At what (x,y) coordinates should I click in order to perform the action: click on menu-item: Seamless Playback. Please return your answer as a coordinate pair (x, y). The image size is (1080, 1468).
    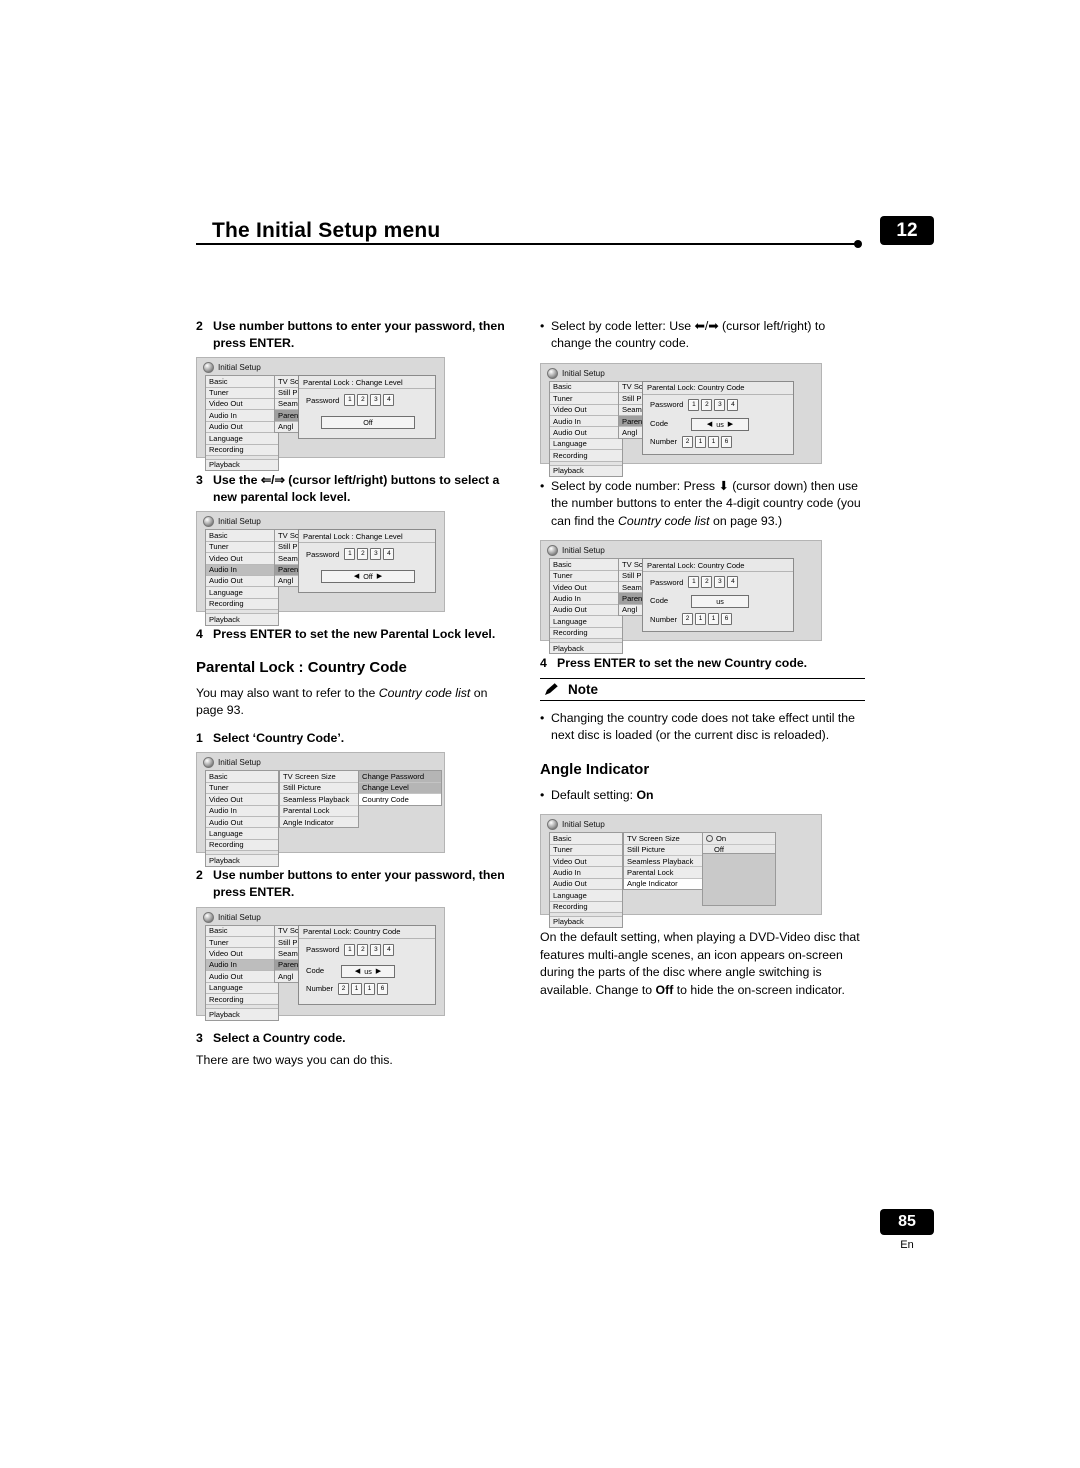
    Looking at the image, I should click on (319, 800).